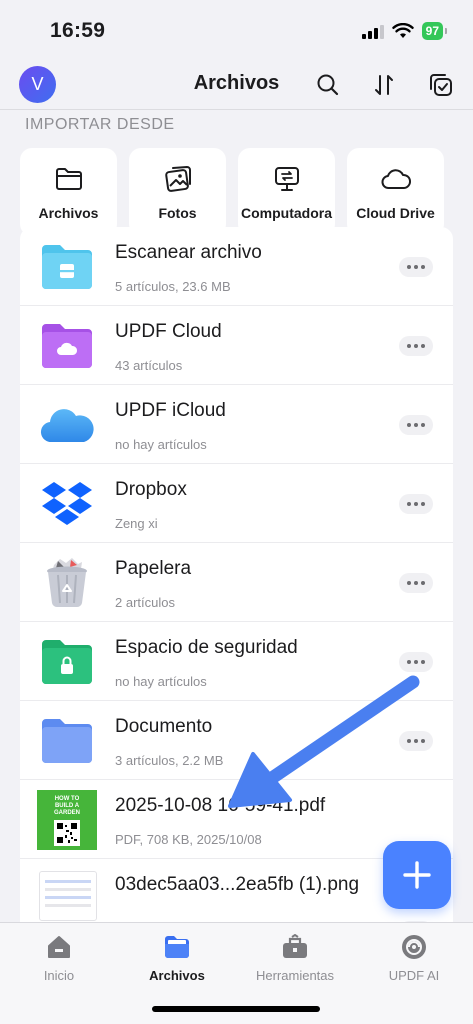 This screenshot has height=1024, width=473. I want to click on cloud-icon, so click(396, 179).